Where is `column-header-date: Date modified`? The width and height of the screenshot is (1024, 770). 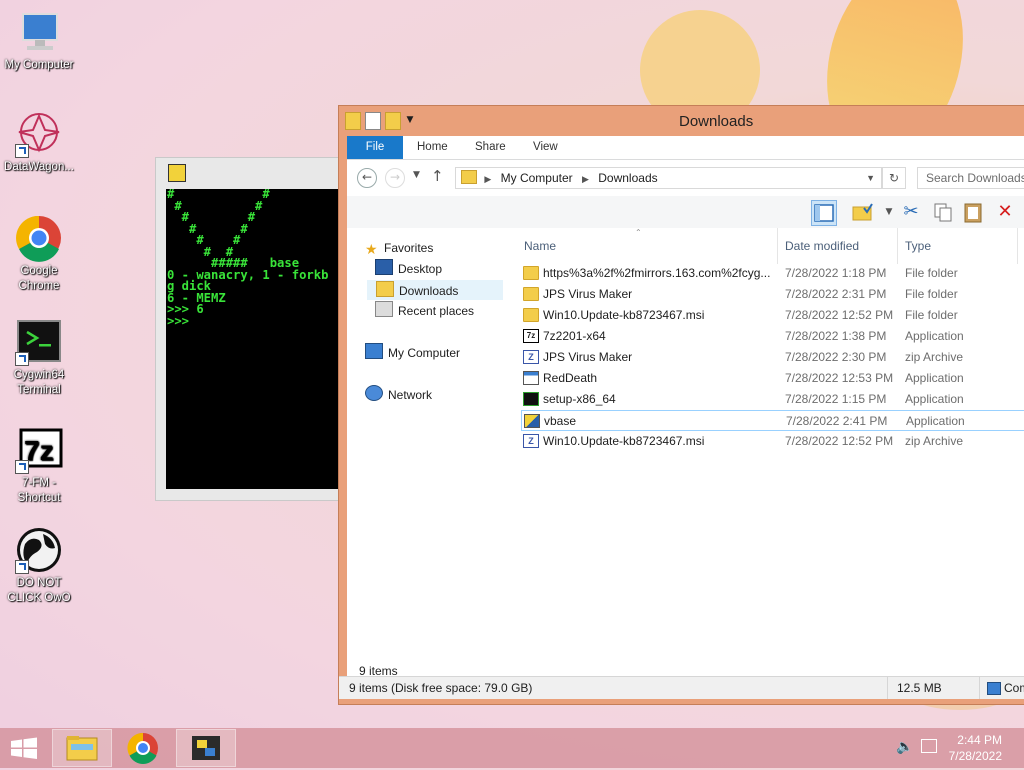
column-header-date: Date modified is located at coordinates (822, 246).